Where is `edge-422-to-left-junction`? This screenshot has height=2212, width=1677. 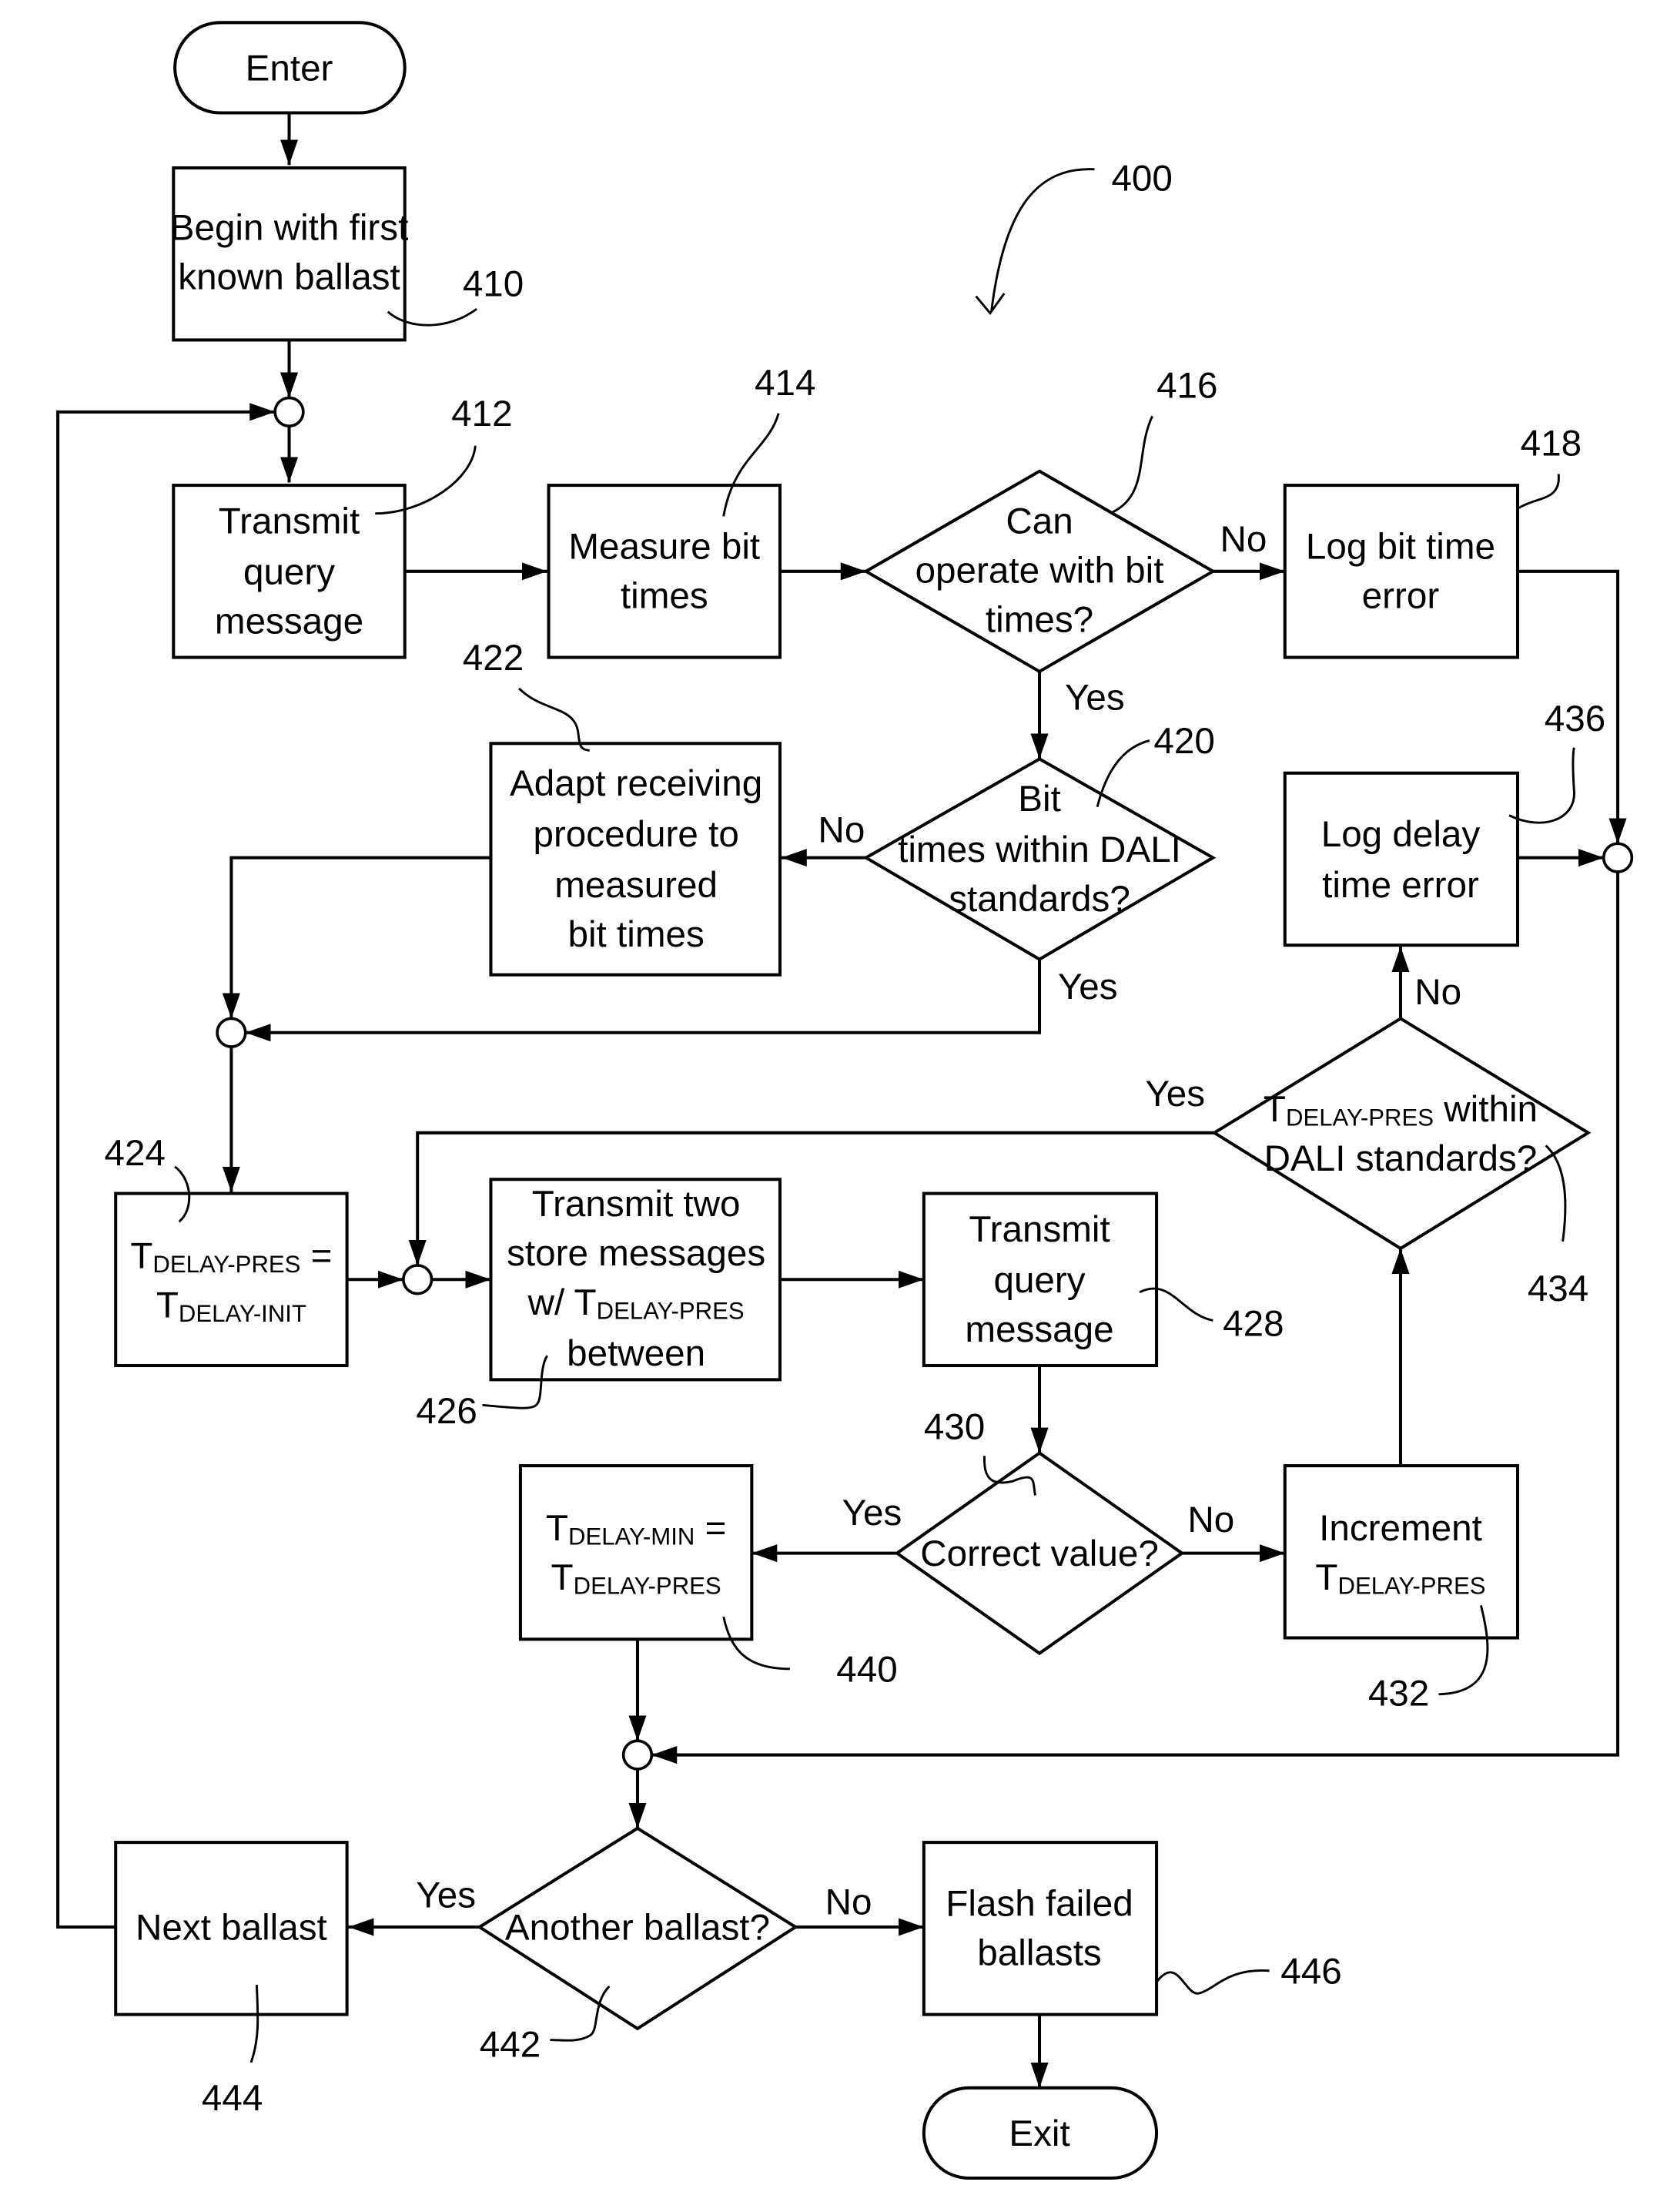
edge-422-to-left-junction is located at coordinates (356, 938).